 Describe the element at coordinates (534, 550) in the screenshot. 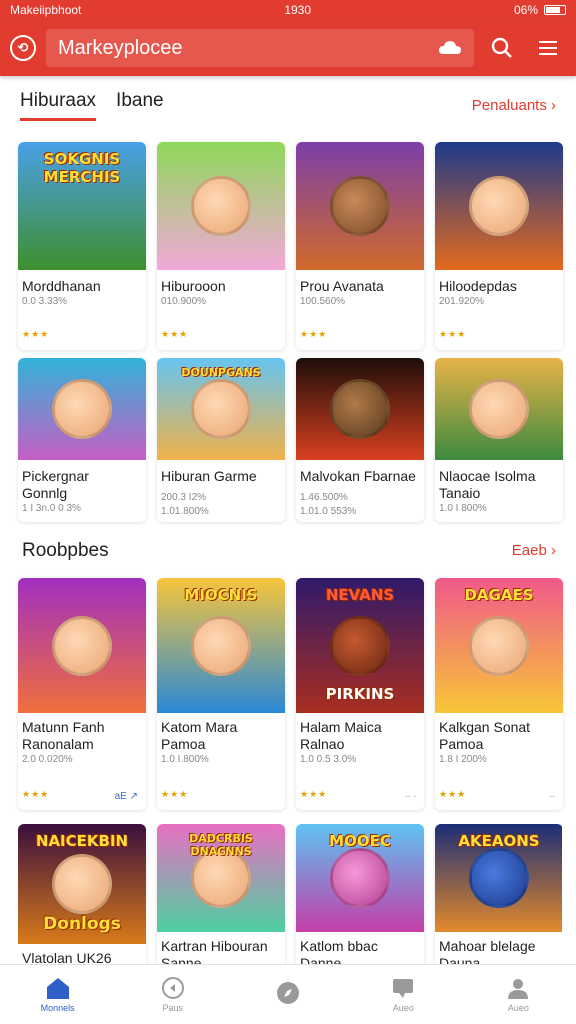

I see `see-more-link: Eaeb ›` at that location.